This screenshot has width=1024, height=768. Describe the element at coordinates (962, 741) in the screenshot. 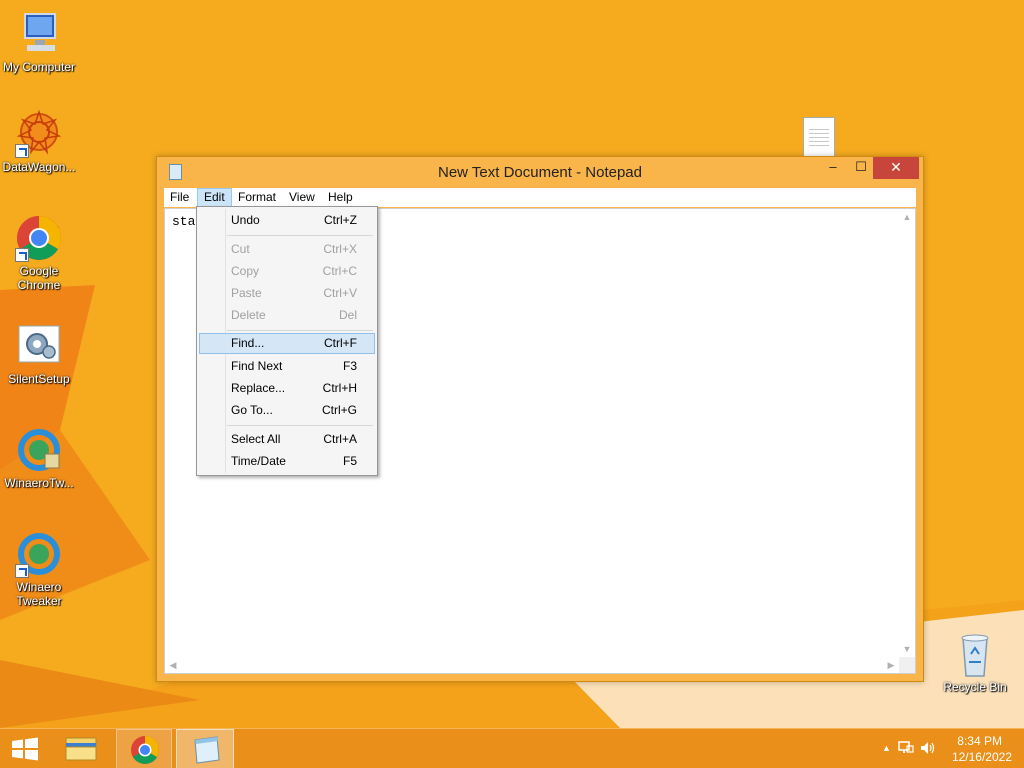

I see `clock-time: 8:34 PM` at that location.